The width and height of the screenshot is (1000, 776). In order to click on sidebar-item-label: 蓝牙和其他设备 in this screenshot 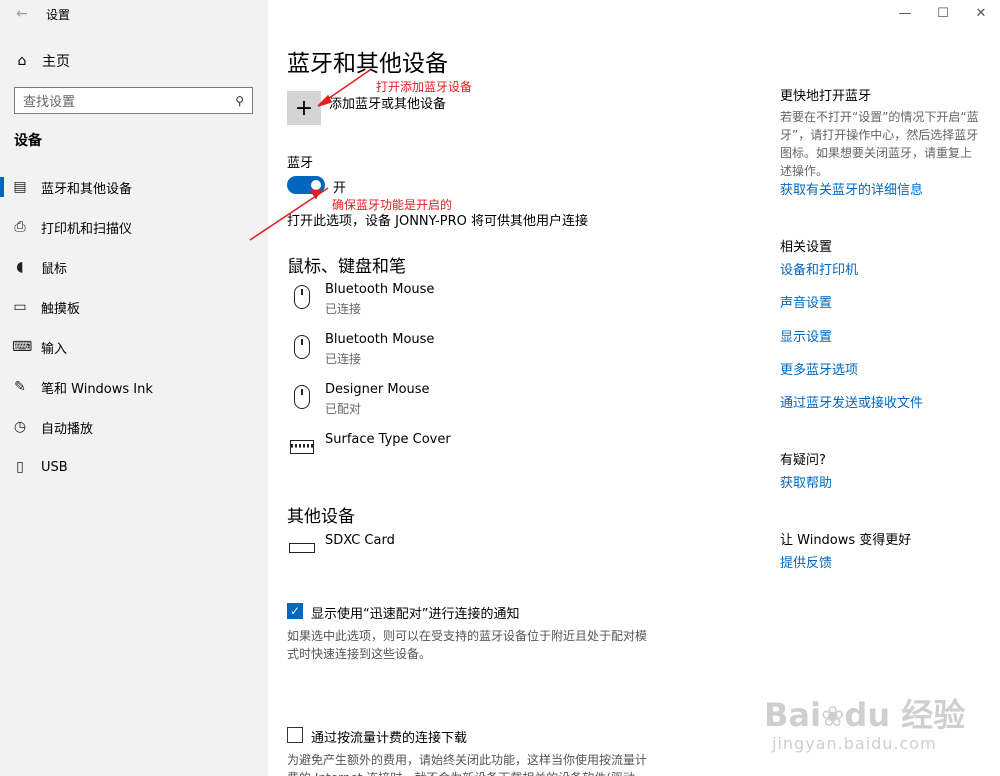, I will do `click(87, 189)`.